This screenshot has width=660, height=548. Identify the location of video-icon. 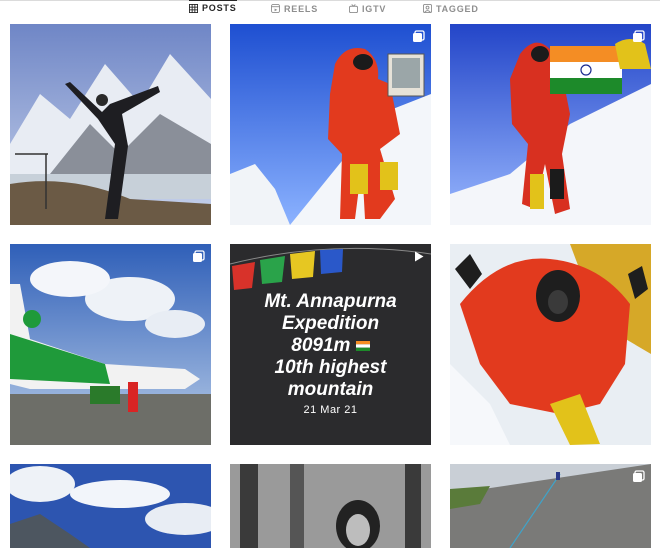
(419, 256).